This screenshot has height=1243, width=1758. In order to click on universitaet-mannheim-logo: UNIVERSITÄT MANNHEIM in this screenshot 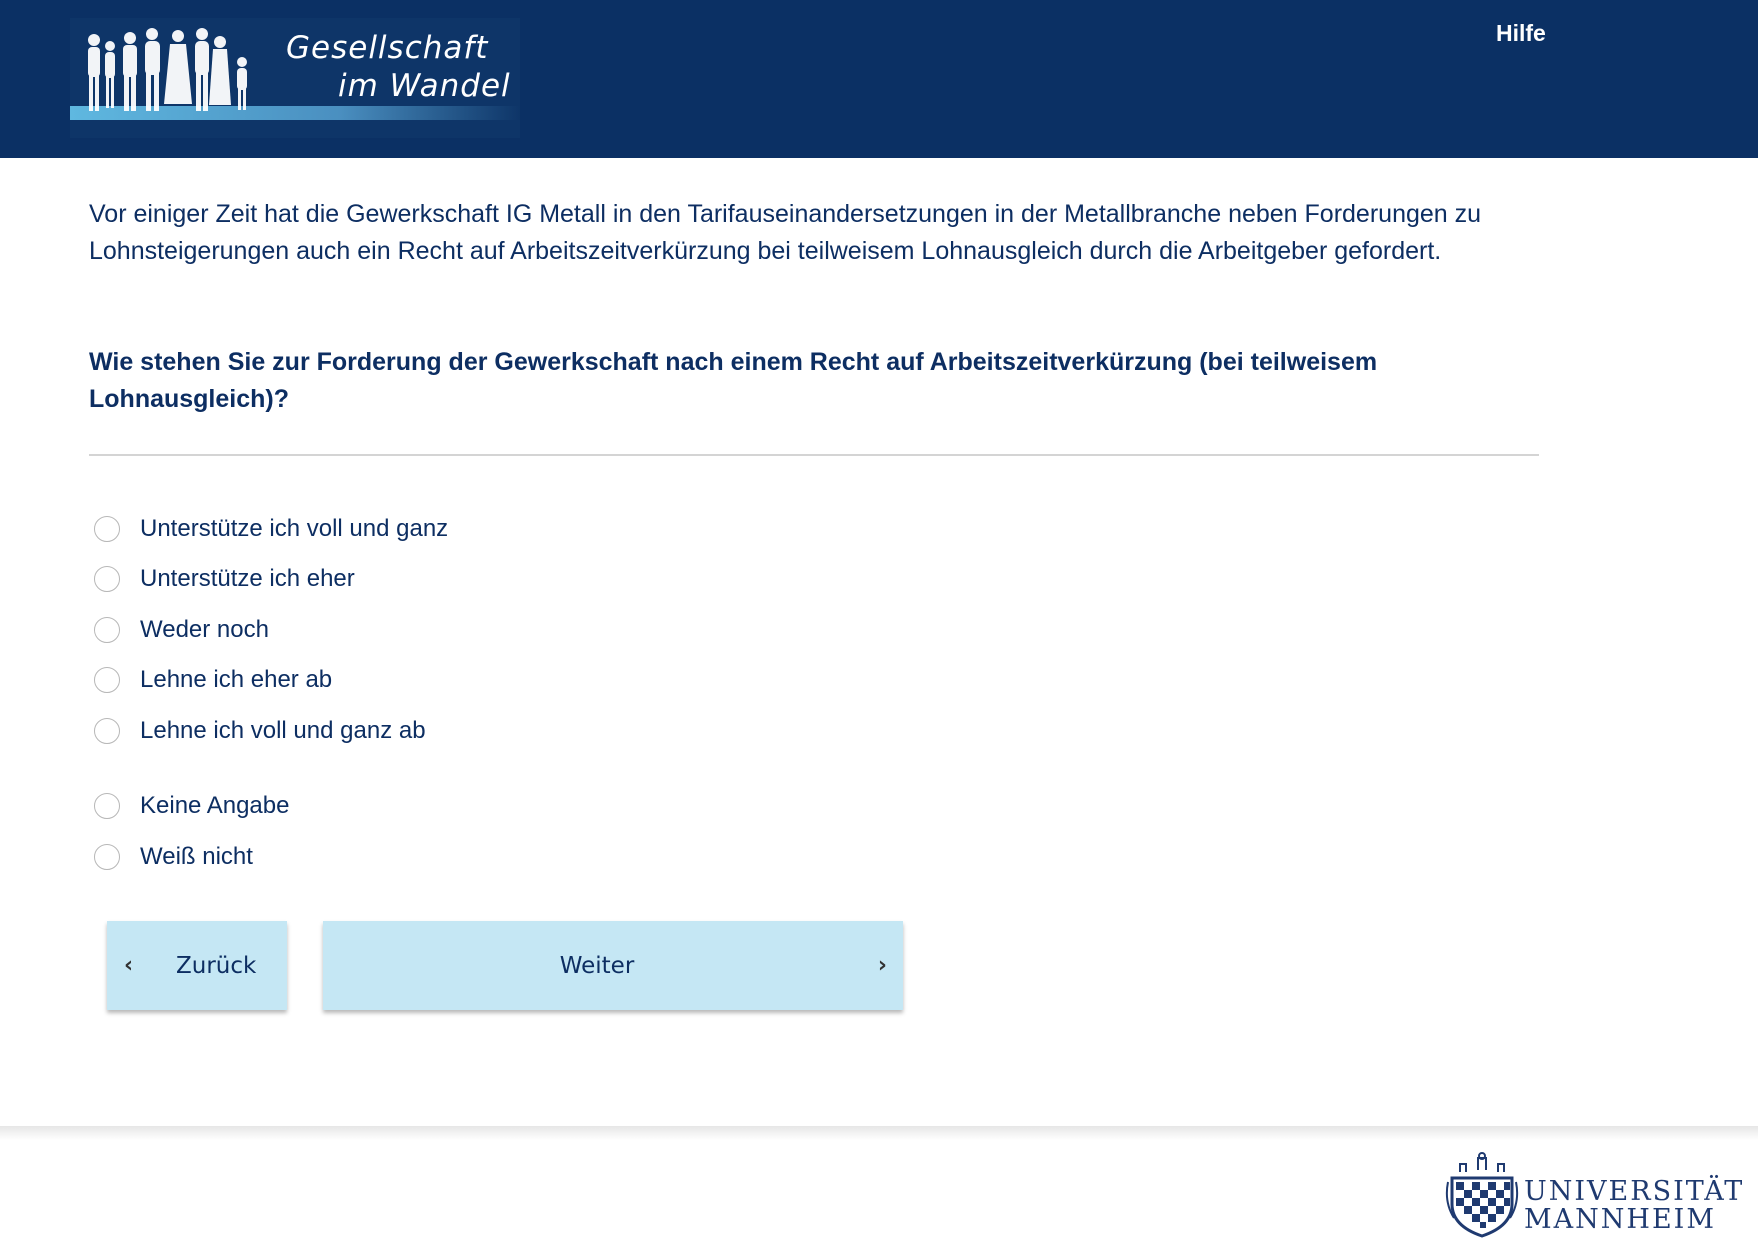, I will do `click(1594, 1195)`.